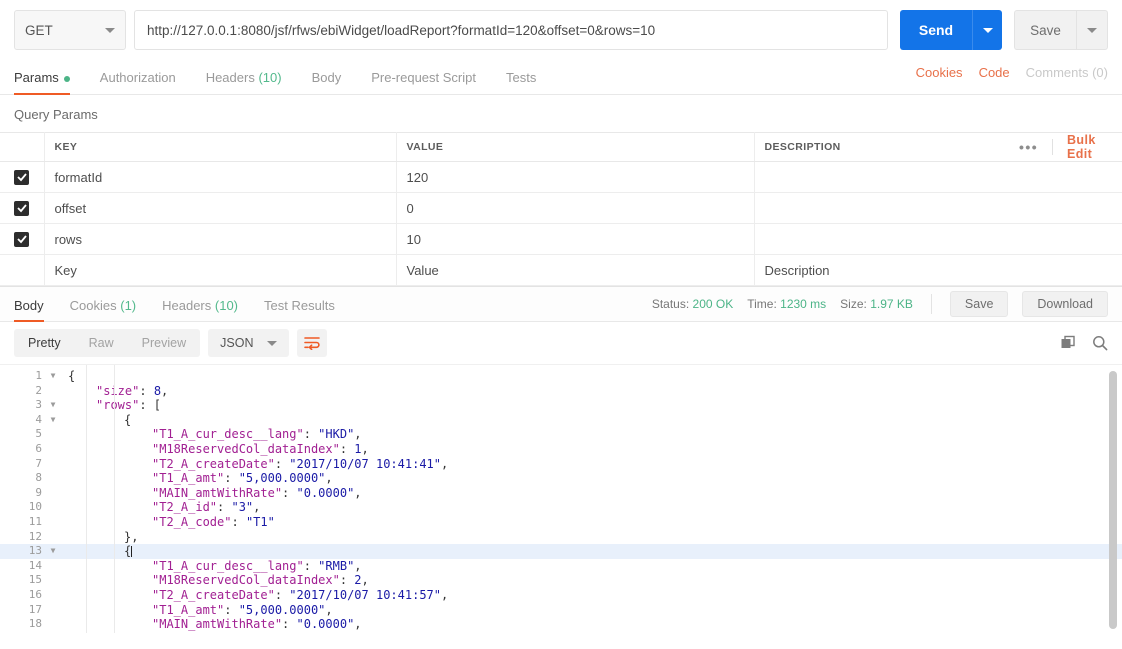  What do you see at coordinates (939, 72) in the screenshot?
I see `cookies-link: Cookies` at bounding box center [939, 72].